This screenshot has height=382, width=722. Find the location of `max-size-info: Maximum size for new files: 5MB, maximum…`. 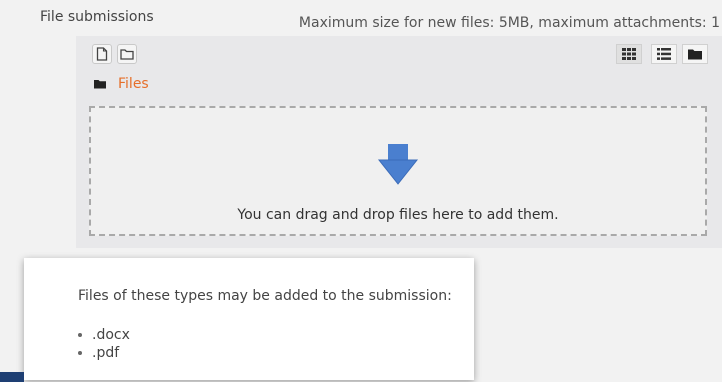

max-size-info: Maximum size for new files: 5MB, maximum… is located at coordinates (509, 23).